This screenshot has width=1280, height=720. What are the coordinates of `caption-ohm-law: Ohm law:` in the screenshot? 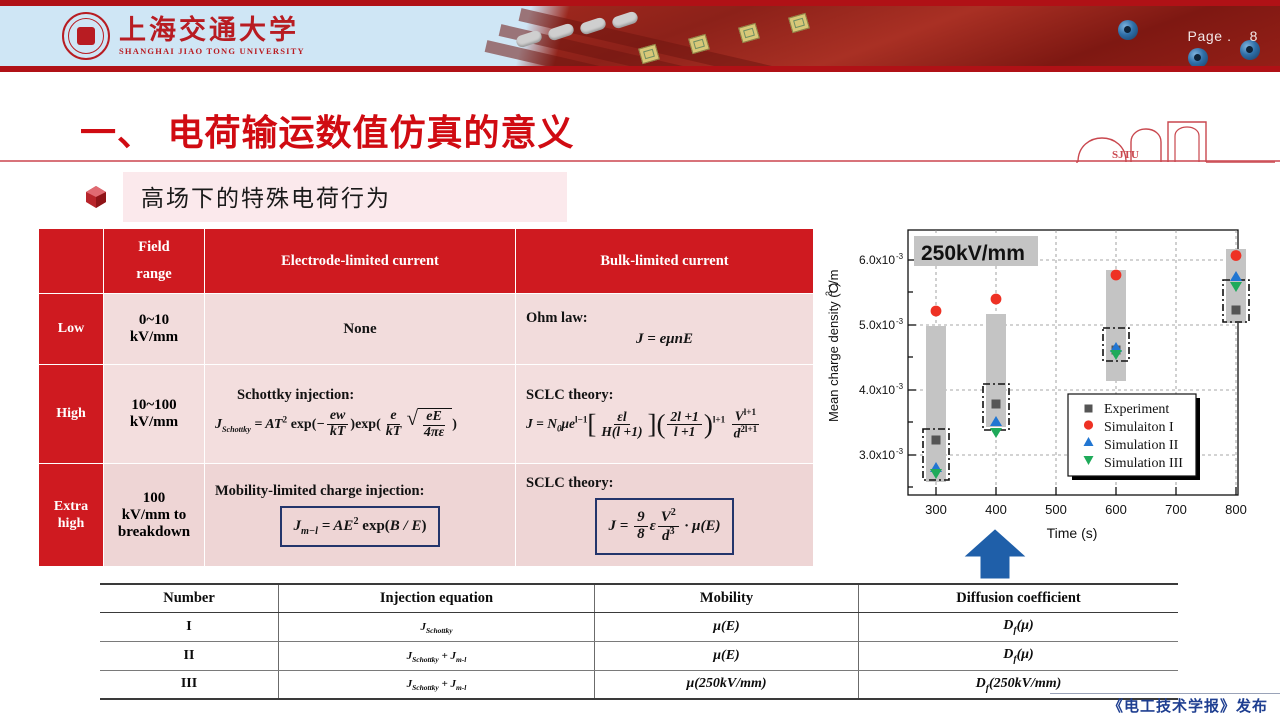 It's located at (557, 318).